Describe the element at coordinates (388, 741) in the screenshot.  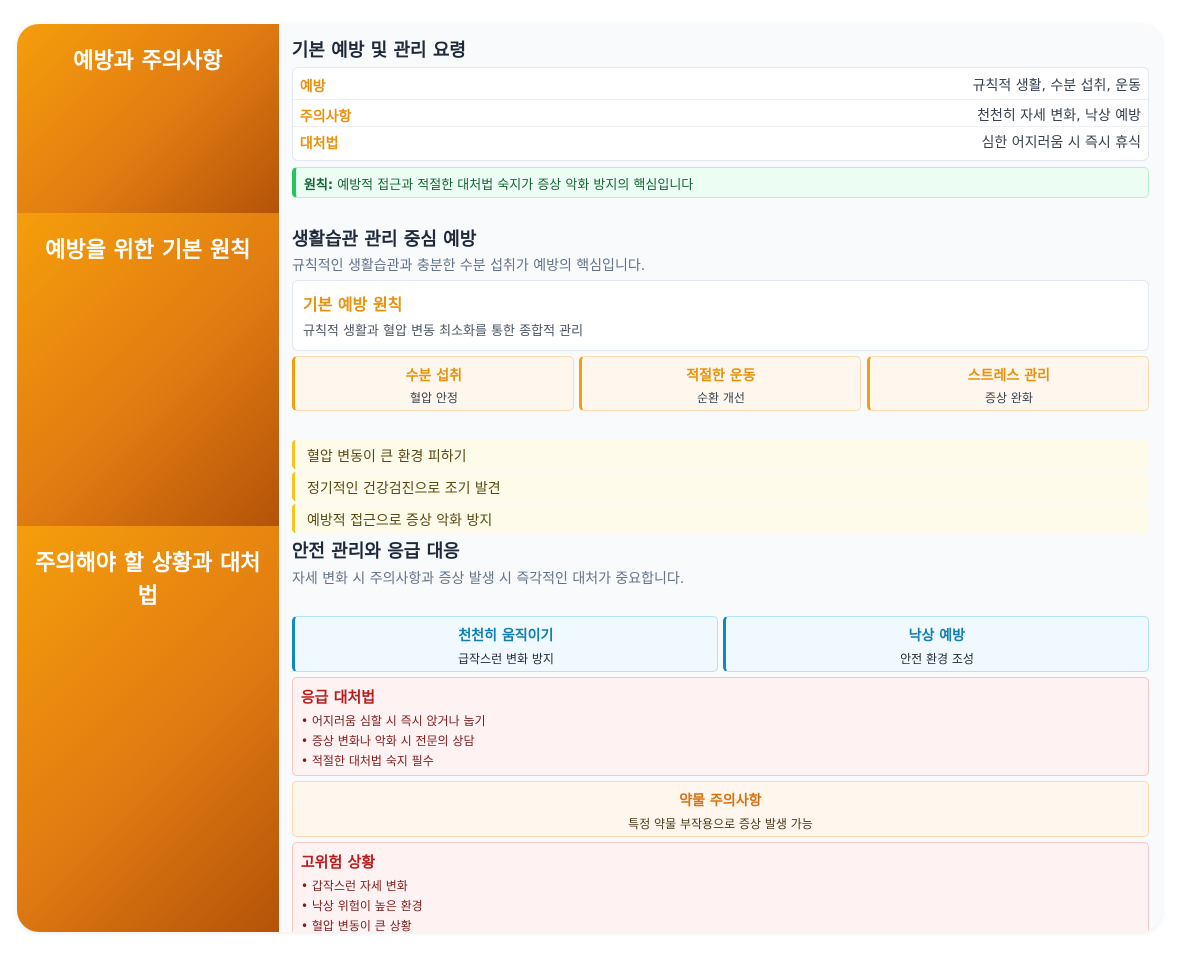
I see `emergency-item: • 증상 변화나 악화 시 전문의 상담` at that location.